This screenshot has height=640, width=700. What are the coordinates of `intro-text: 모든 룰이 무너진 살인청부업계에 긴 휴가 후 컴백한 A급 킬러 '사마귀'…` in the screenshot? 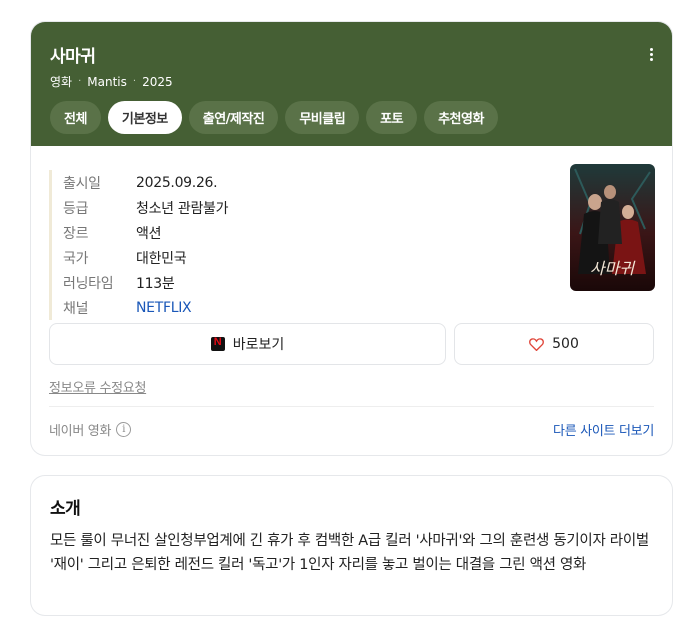 It's located at (349, 553).